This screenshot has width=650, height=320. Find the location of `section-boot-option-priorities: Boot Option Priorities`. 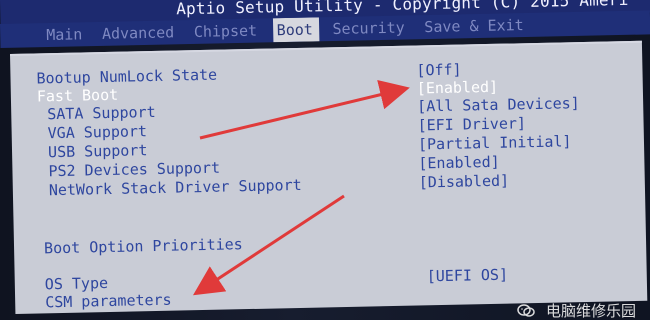

section-boot-option-priorities: Boot Option Priorities is located at coordinates (330, 243).